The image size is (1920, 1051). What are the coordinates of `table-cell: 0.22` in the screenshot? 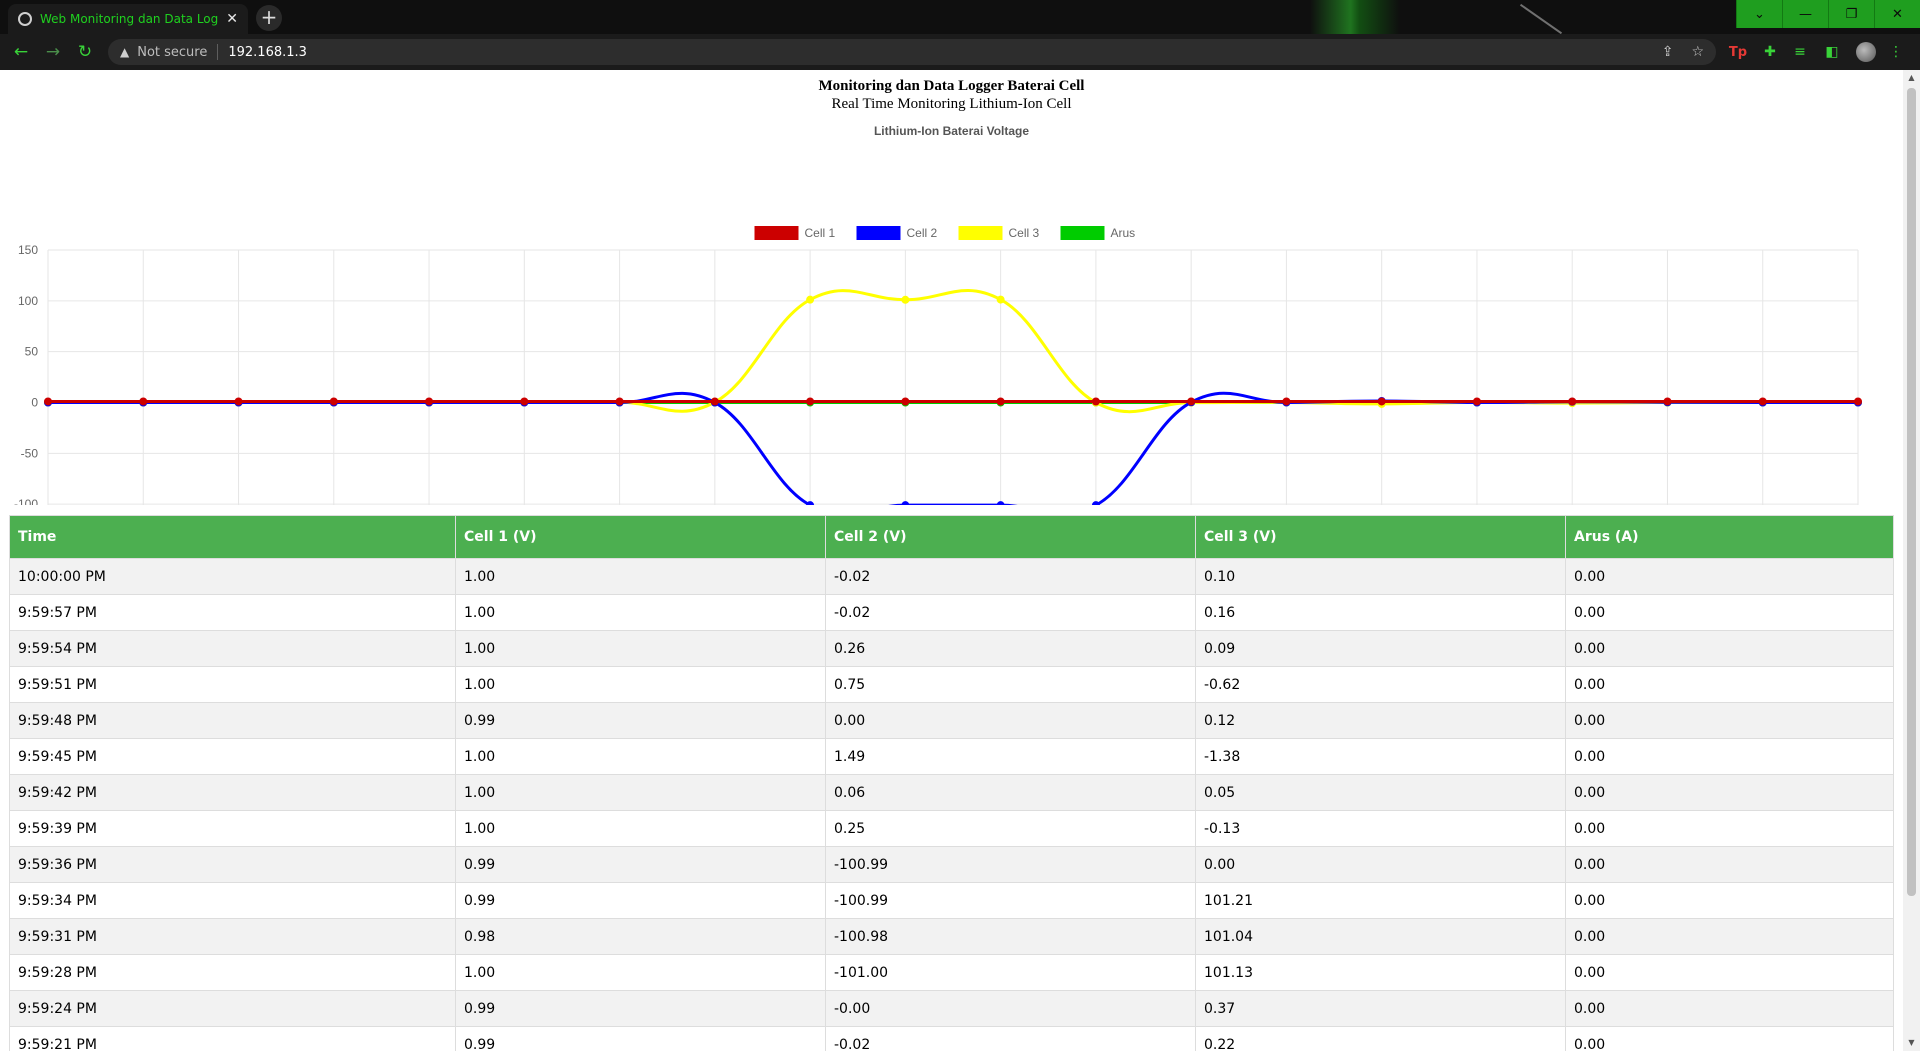 It's located at (1380, 1038).